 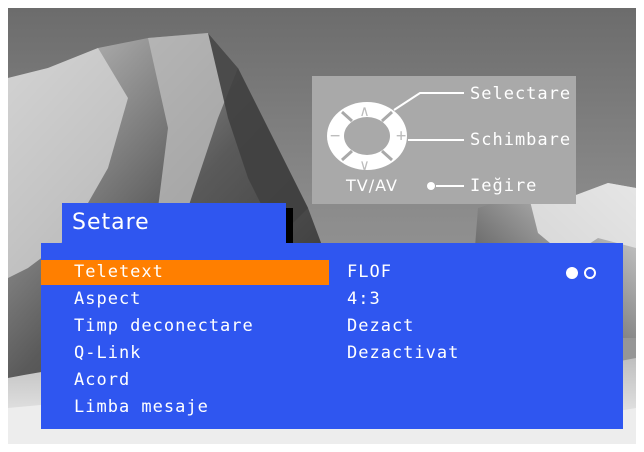 I want to click on menu-item-teletext: Teletext, so click(x=185, y=272).